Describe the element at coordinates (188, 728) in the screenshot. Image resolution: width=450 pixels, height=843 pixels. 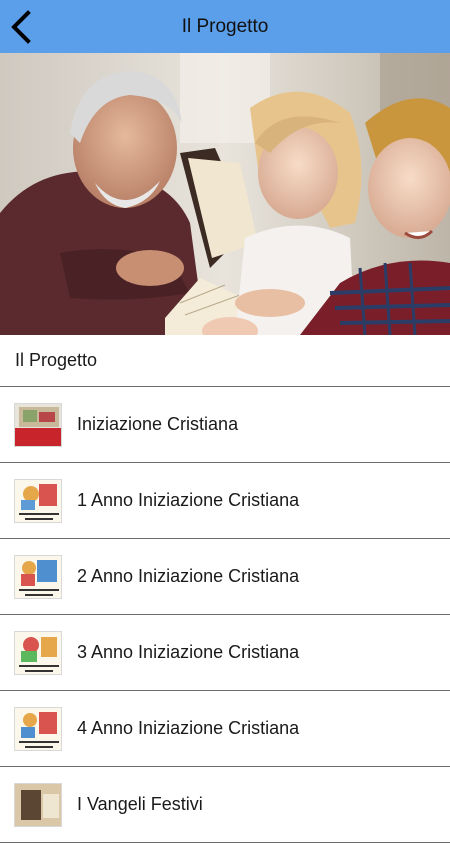
I see `list-item-label: 4 Anno Iniziazione Cristiana` at that location.